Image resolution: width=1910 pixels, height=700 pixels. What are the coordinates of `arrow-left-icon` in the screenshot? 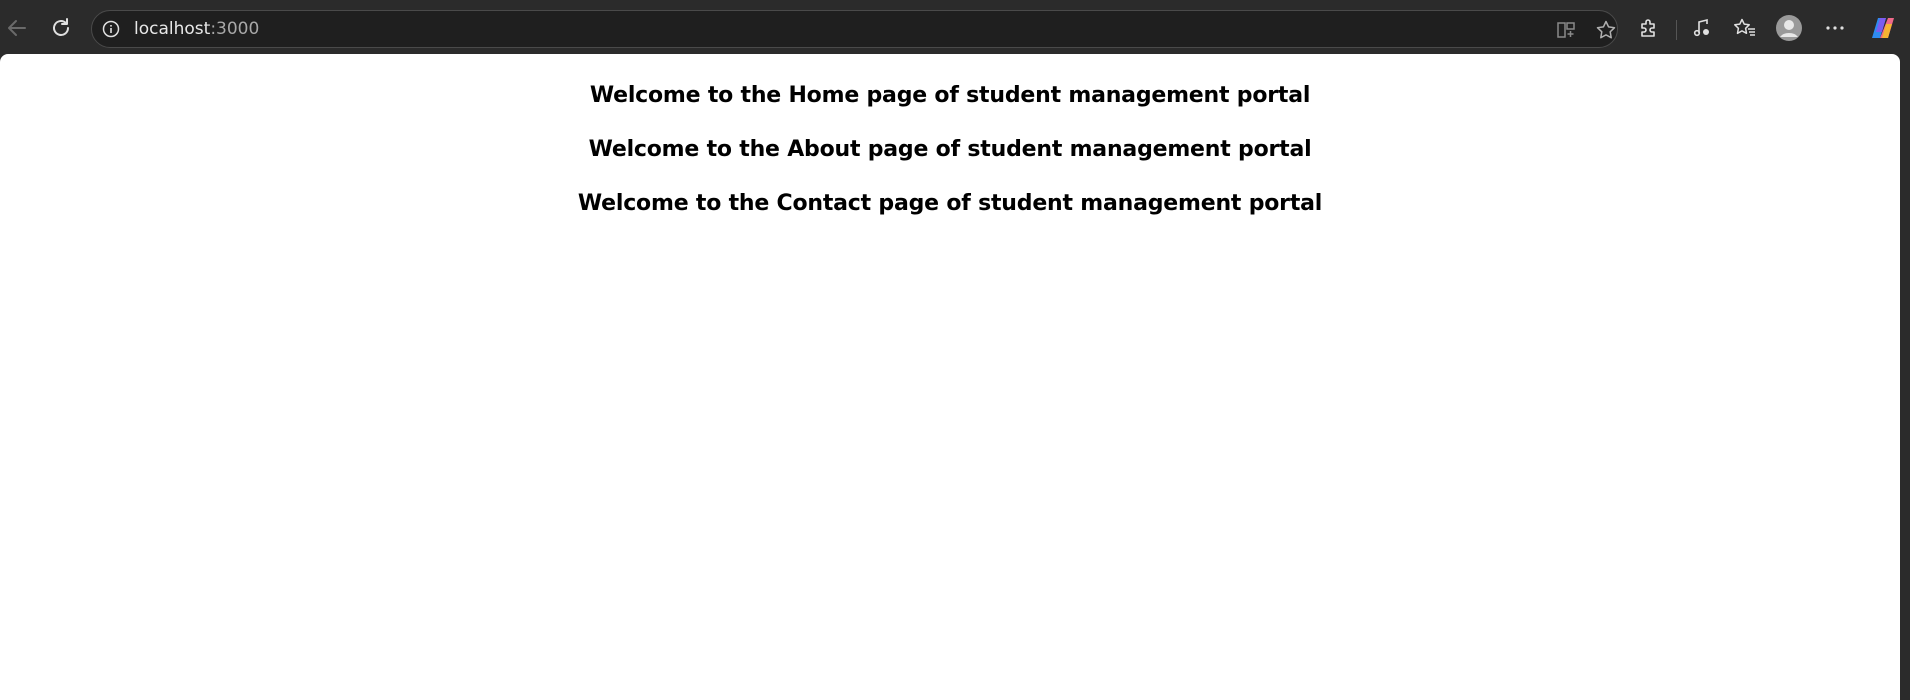 It's located at (17, 28).